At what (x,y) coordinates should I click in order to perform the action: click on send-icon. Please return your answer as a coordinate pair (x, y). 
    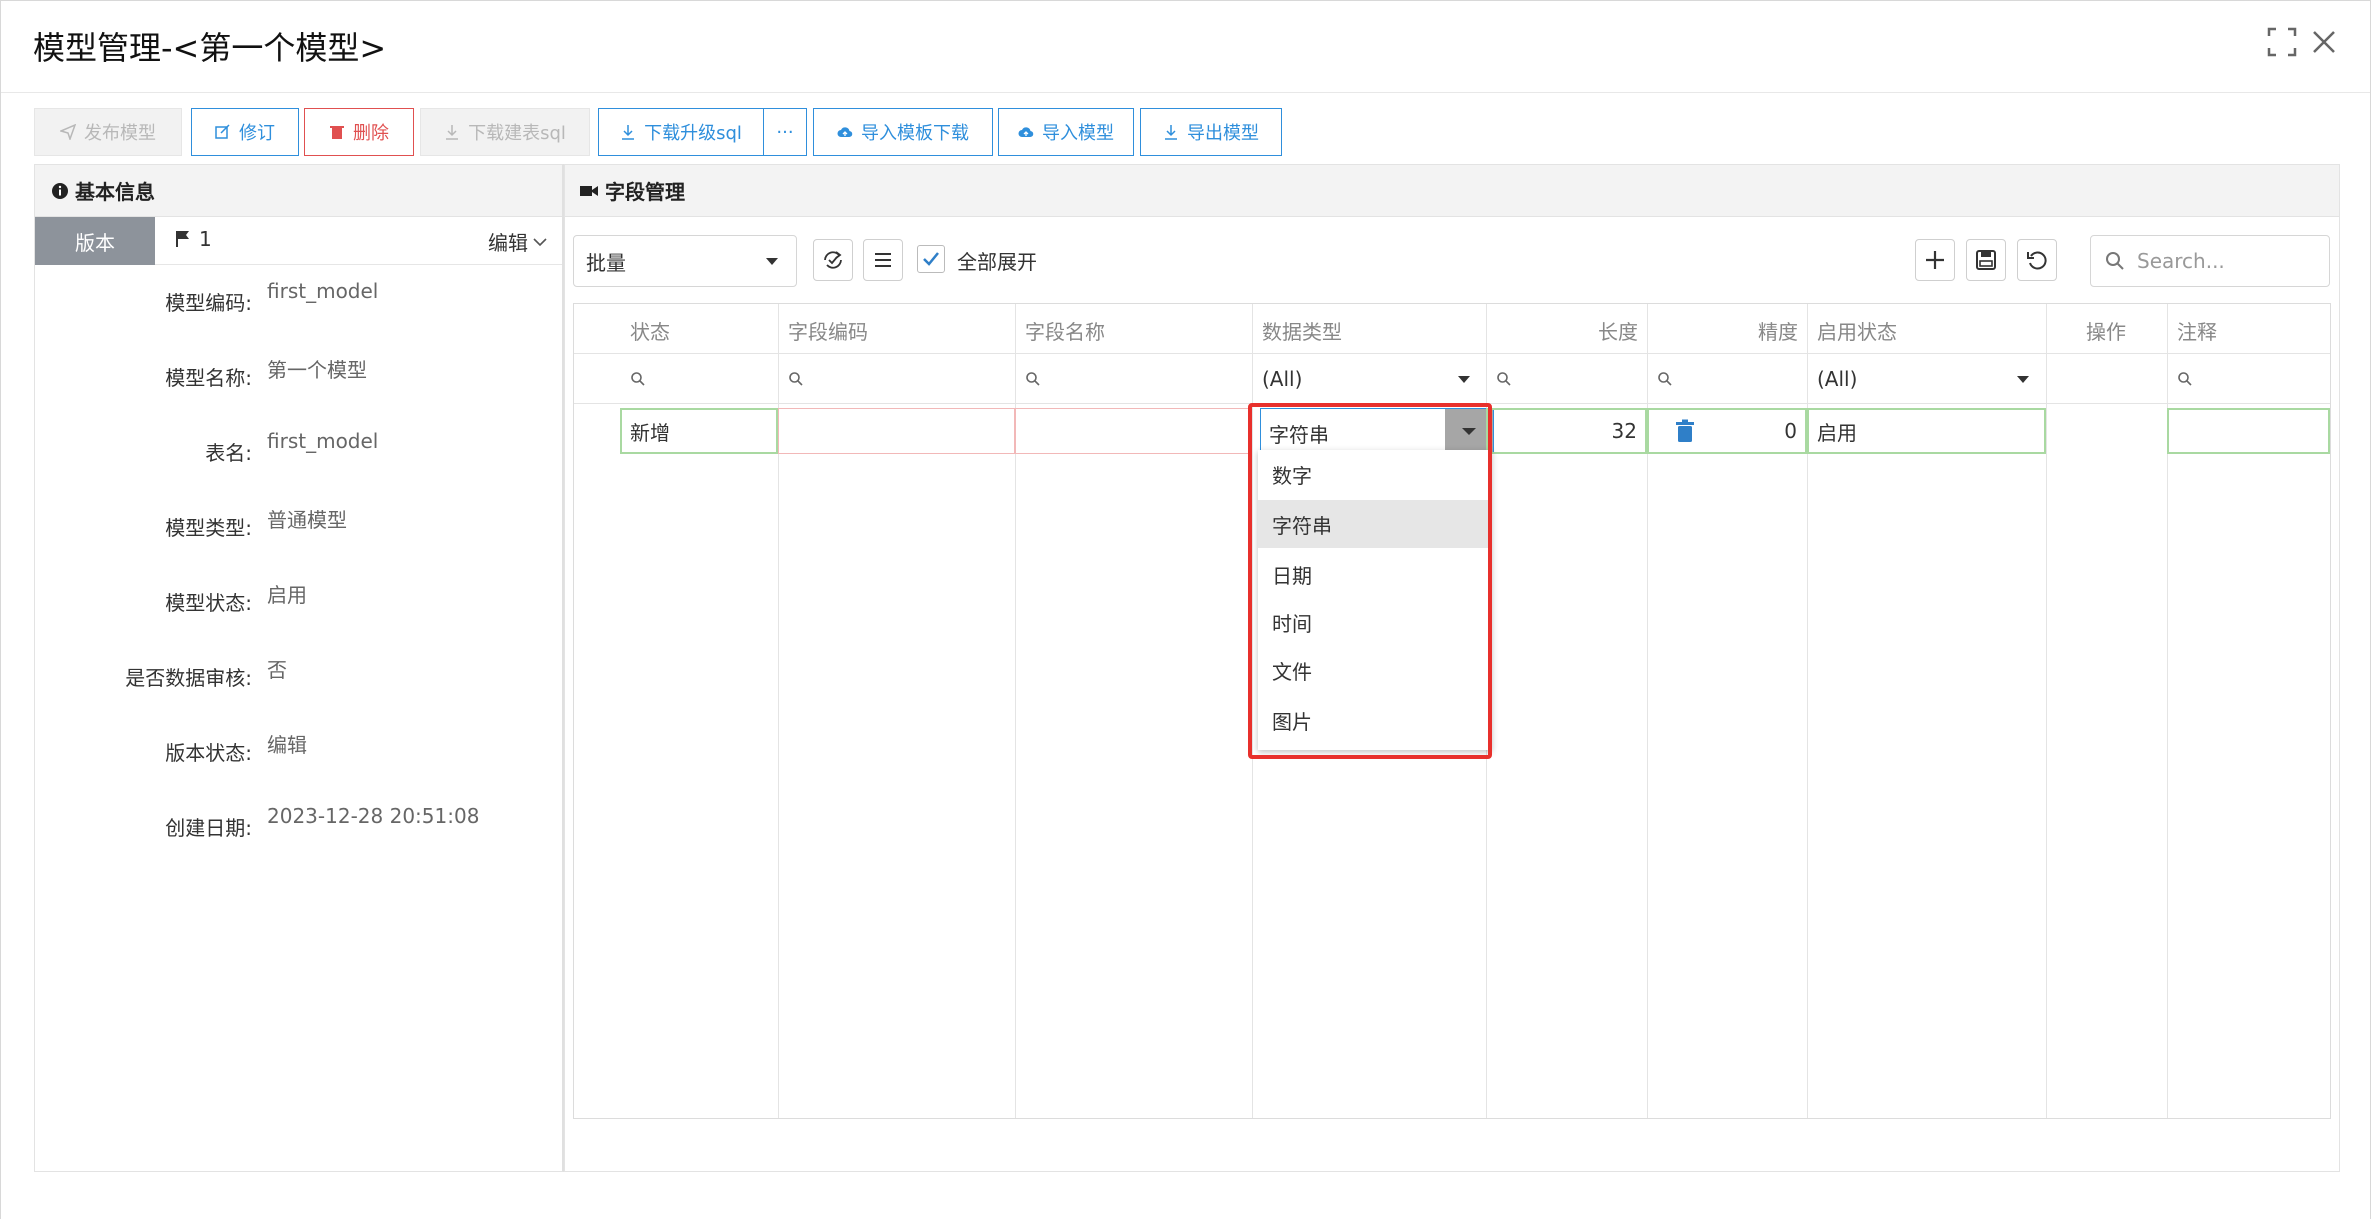
    Looking at the image, I should click on (68, 132).